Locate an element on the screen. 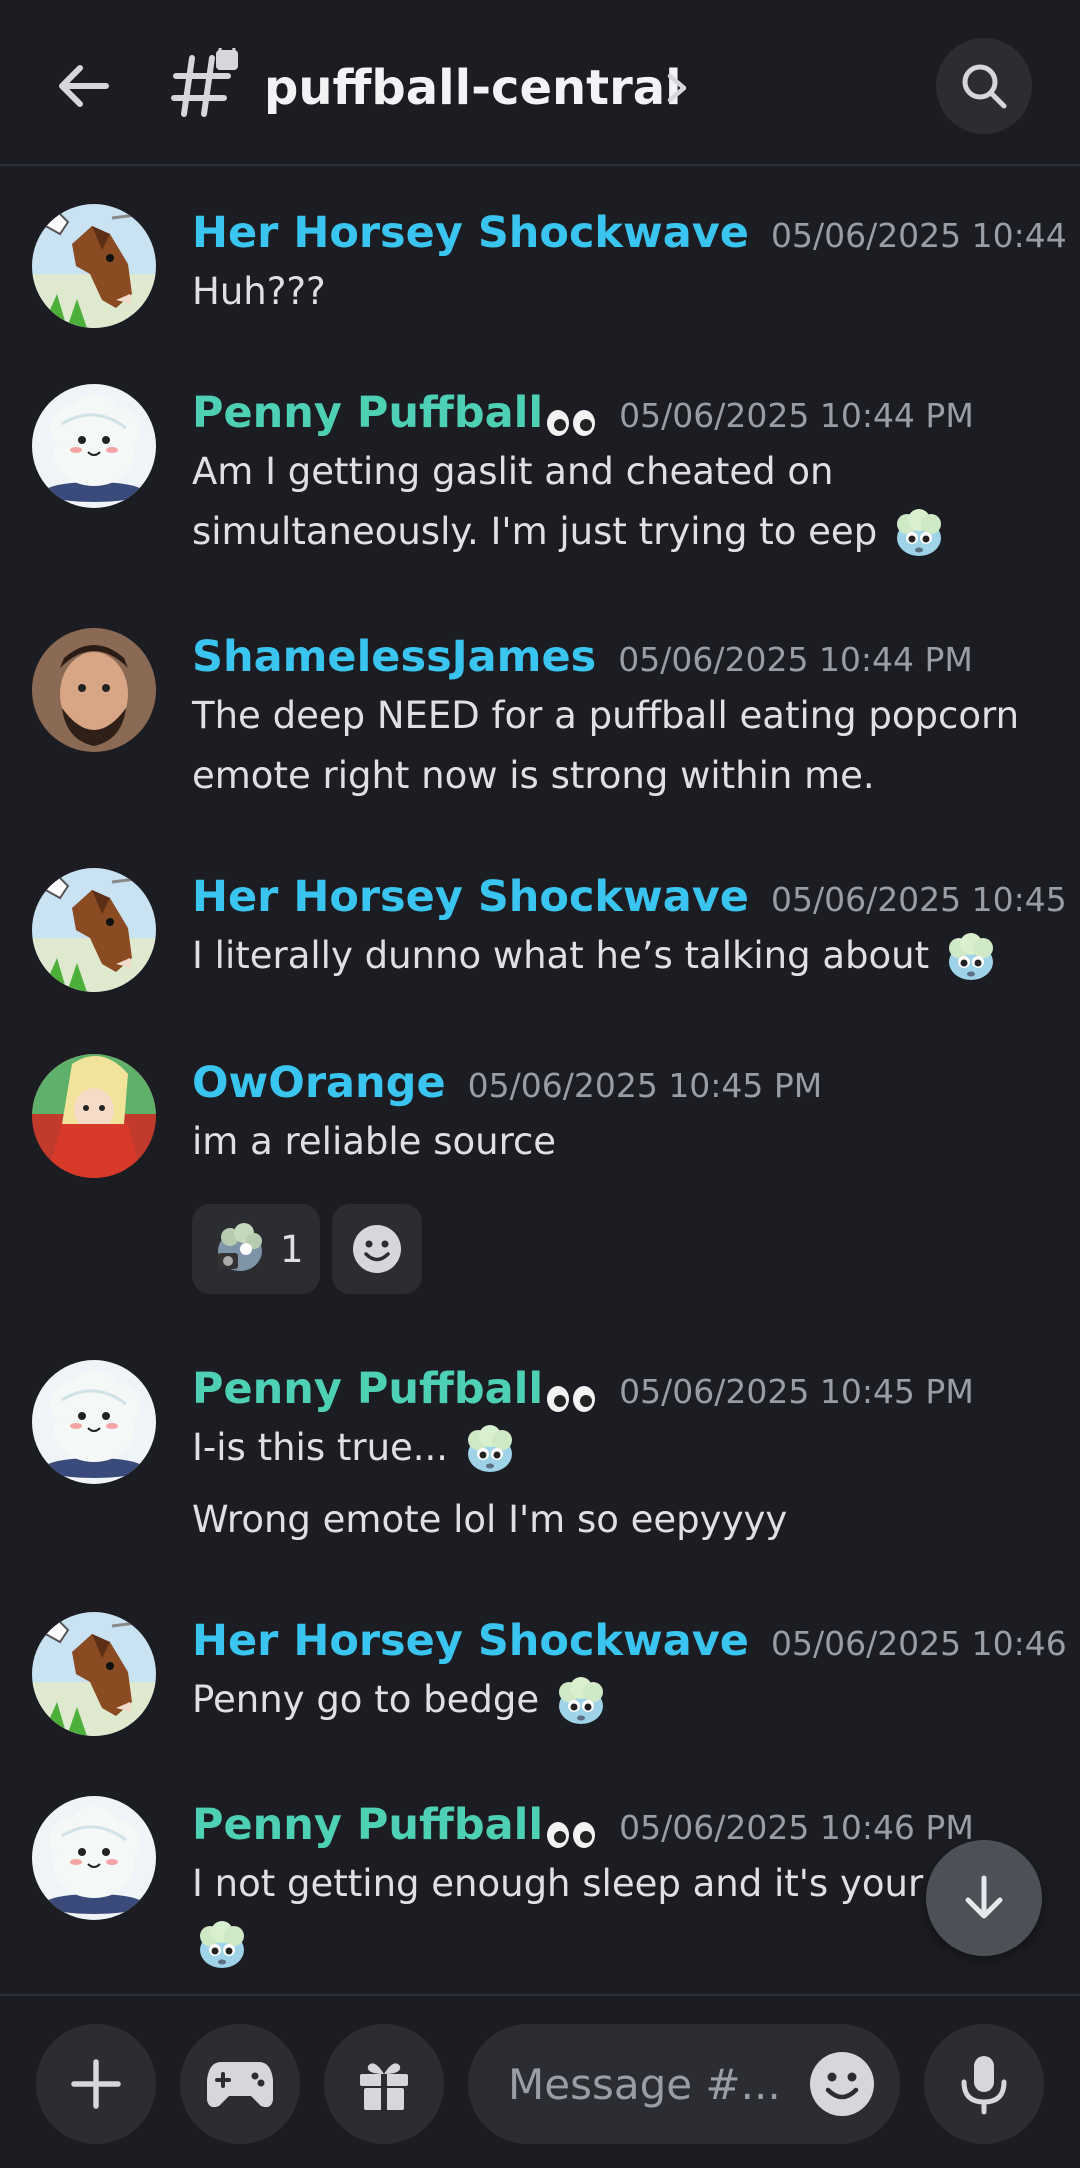 The image size is (1080, 2168). chevron-right-icon is located at coordinates (677, 88).